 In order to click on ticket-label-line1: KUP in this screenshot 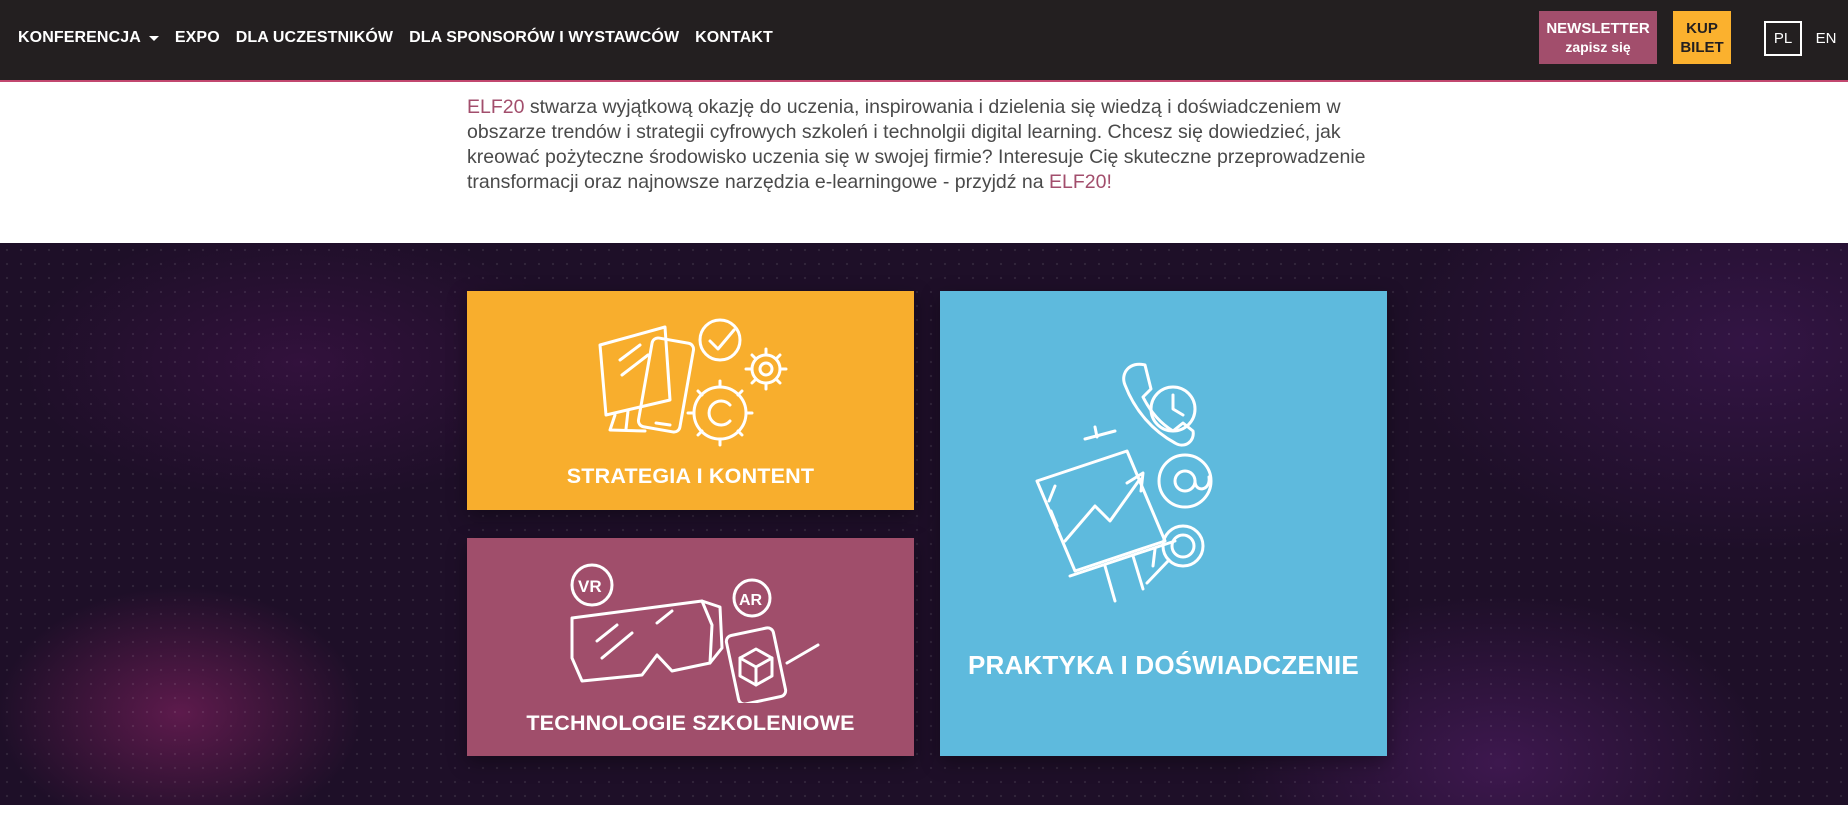, I will do `click(1702, 28)`.